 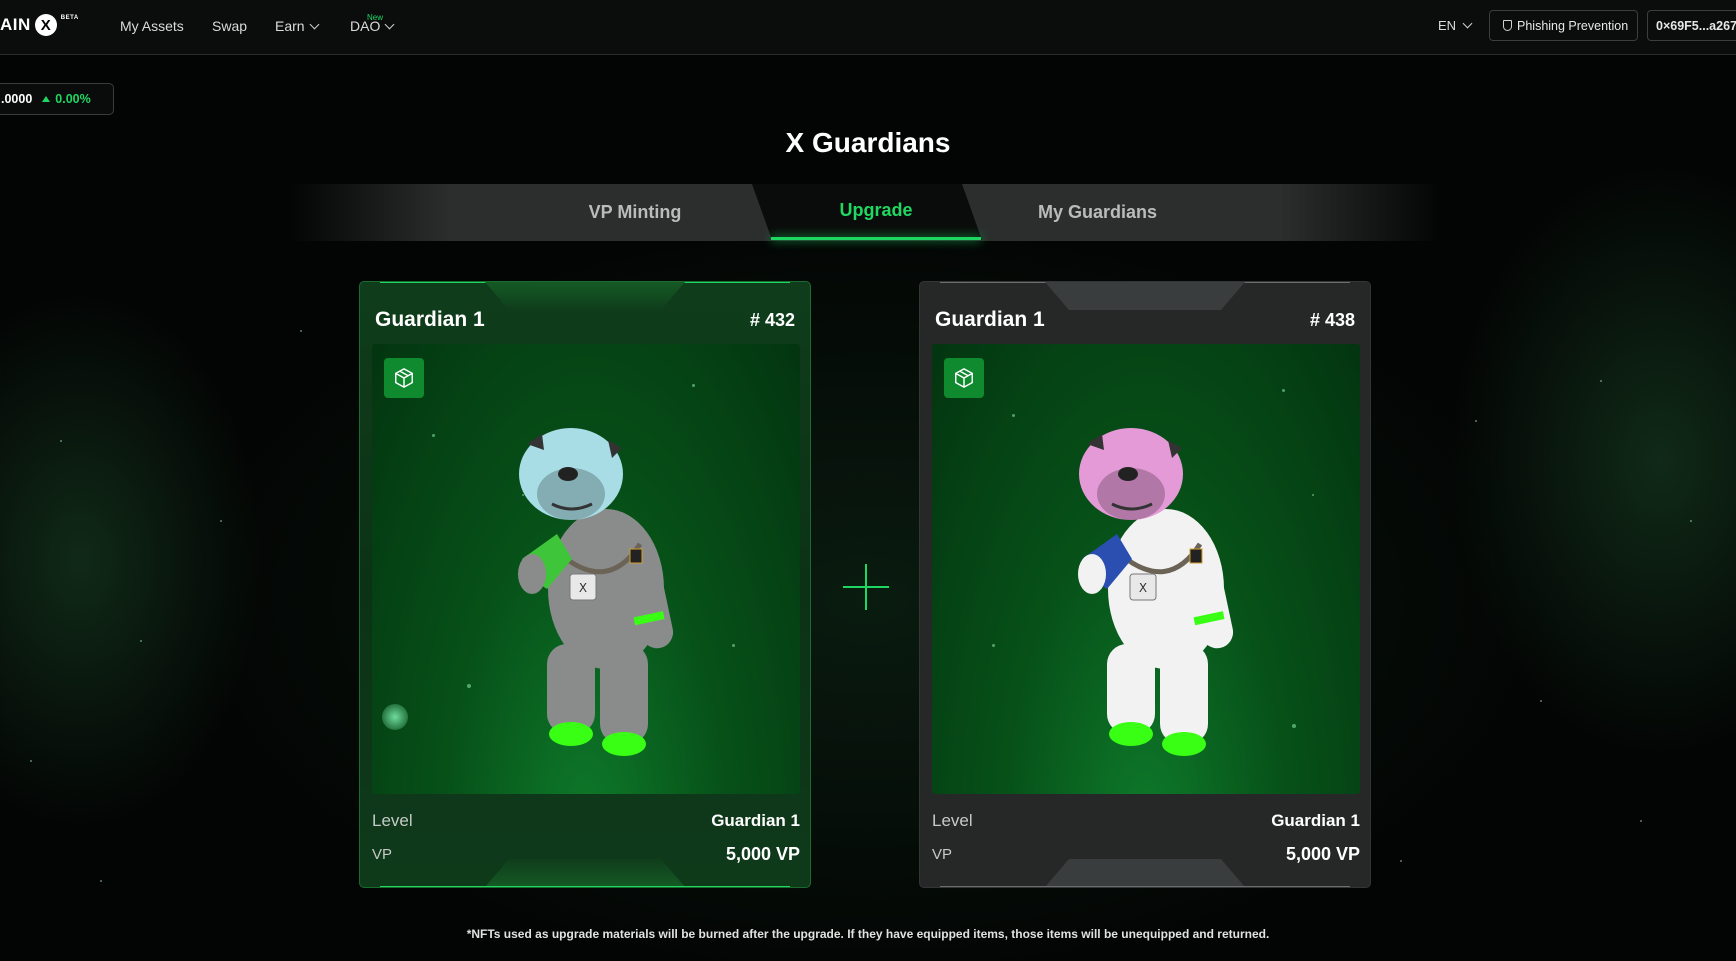 I want to click on tab-my-guardians: My Guardians, so click(x=1097, y=212).